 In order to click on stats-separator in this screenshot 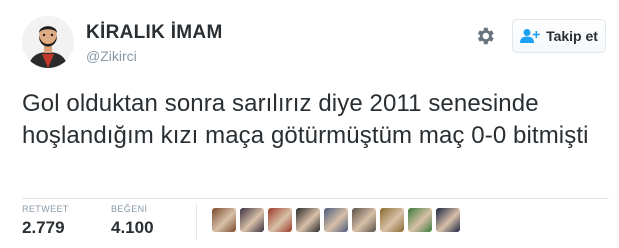, I will do `click(196, 222)`.